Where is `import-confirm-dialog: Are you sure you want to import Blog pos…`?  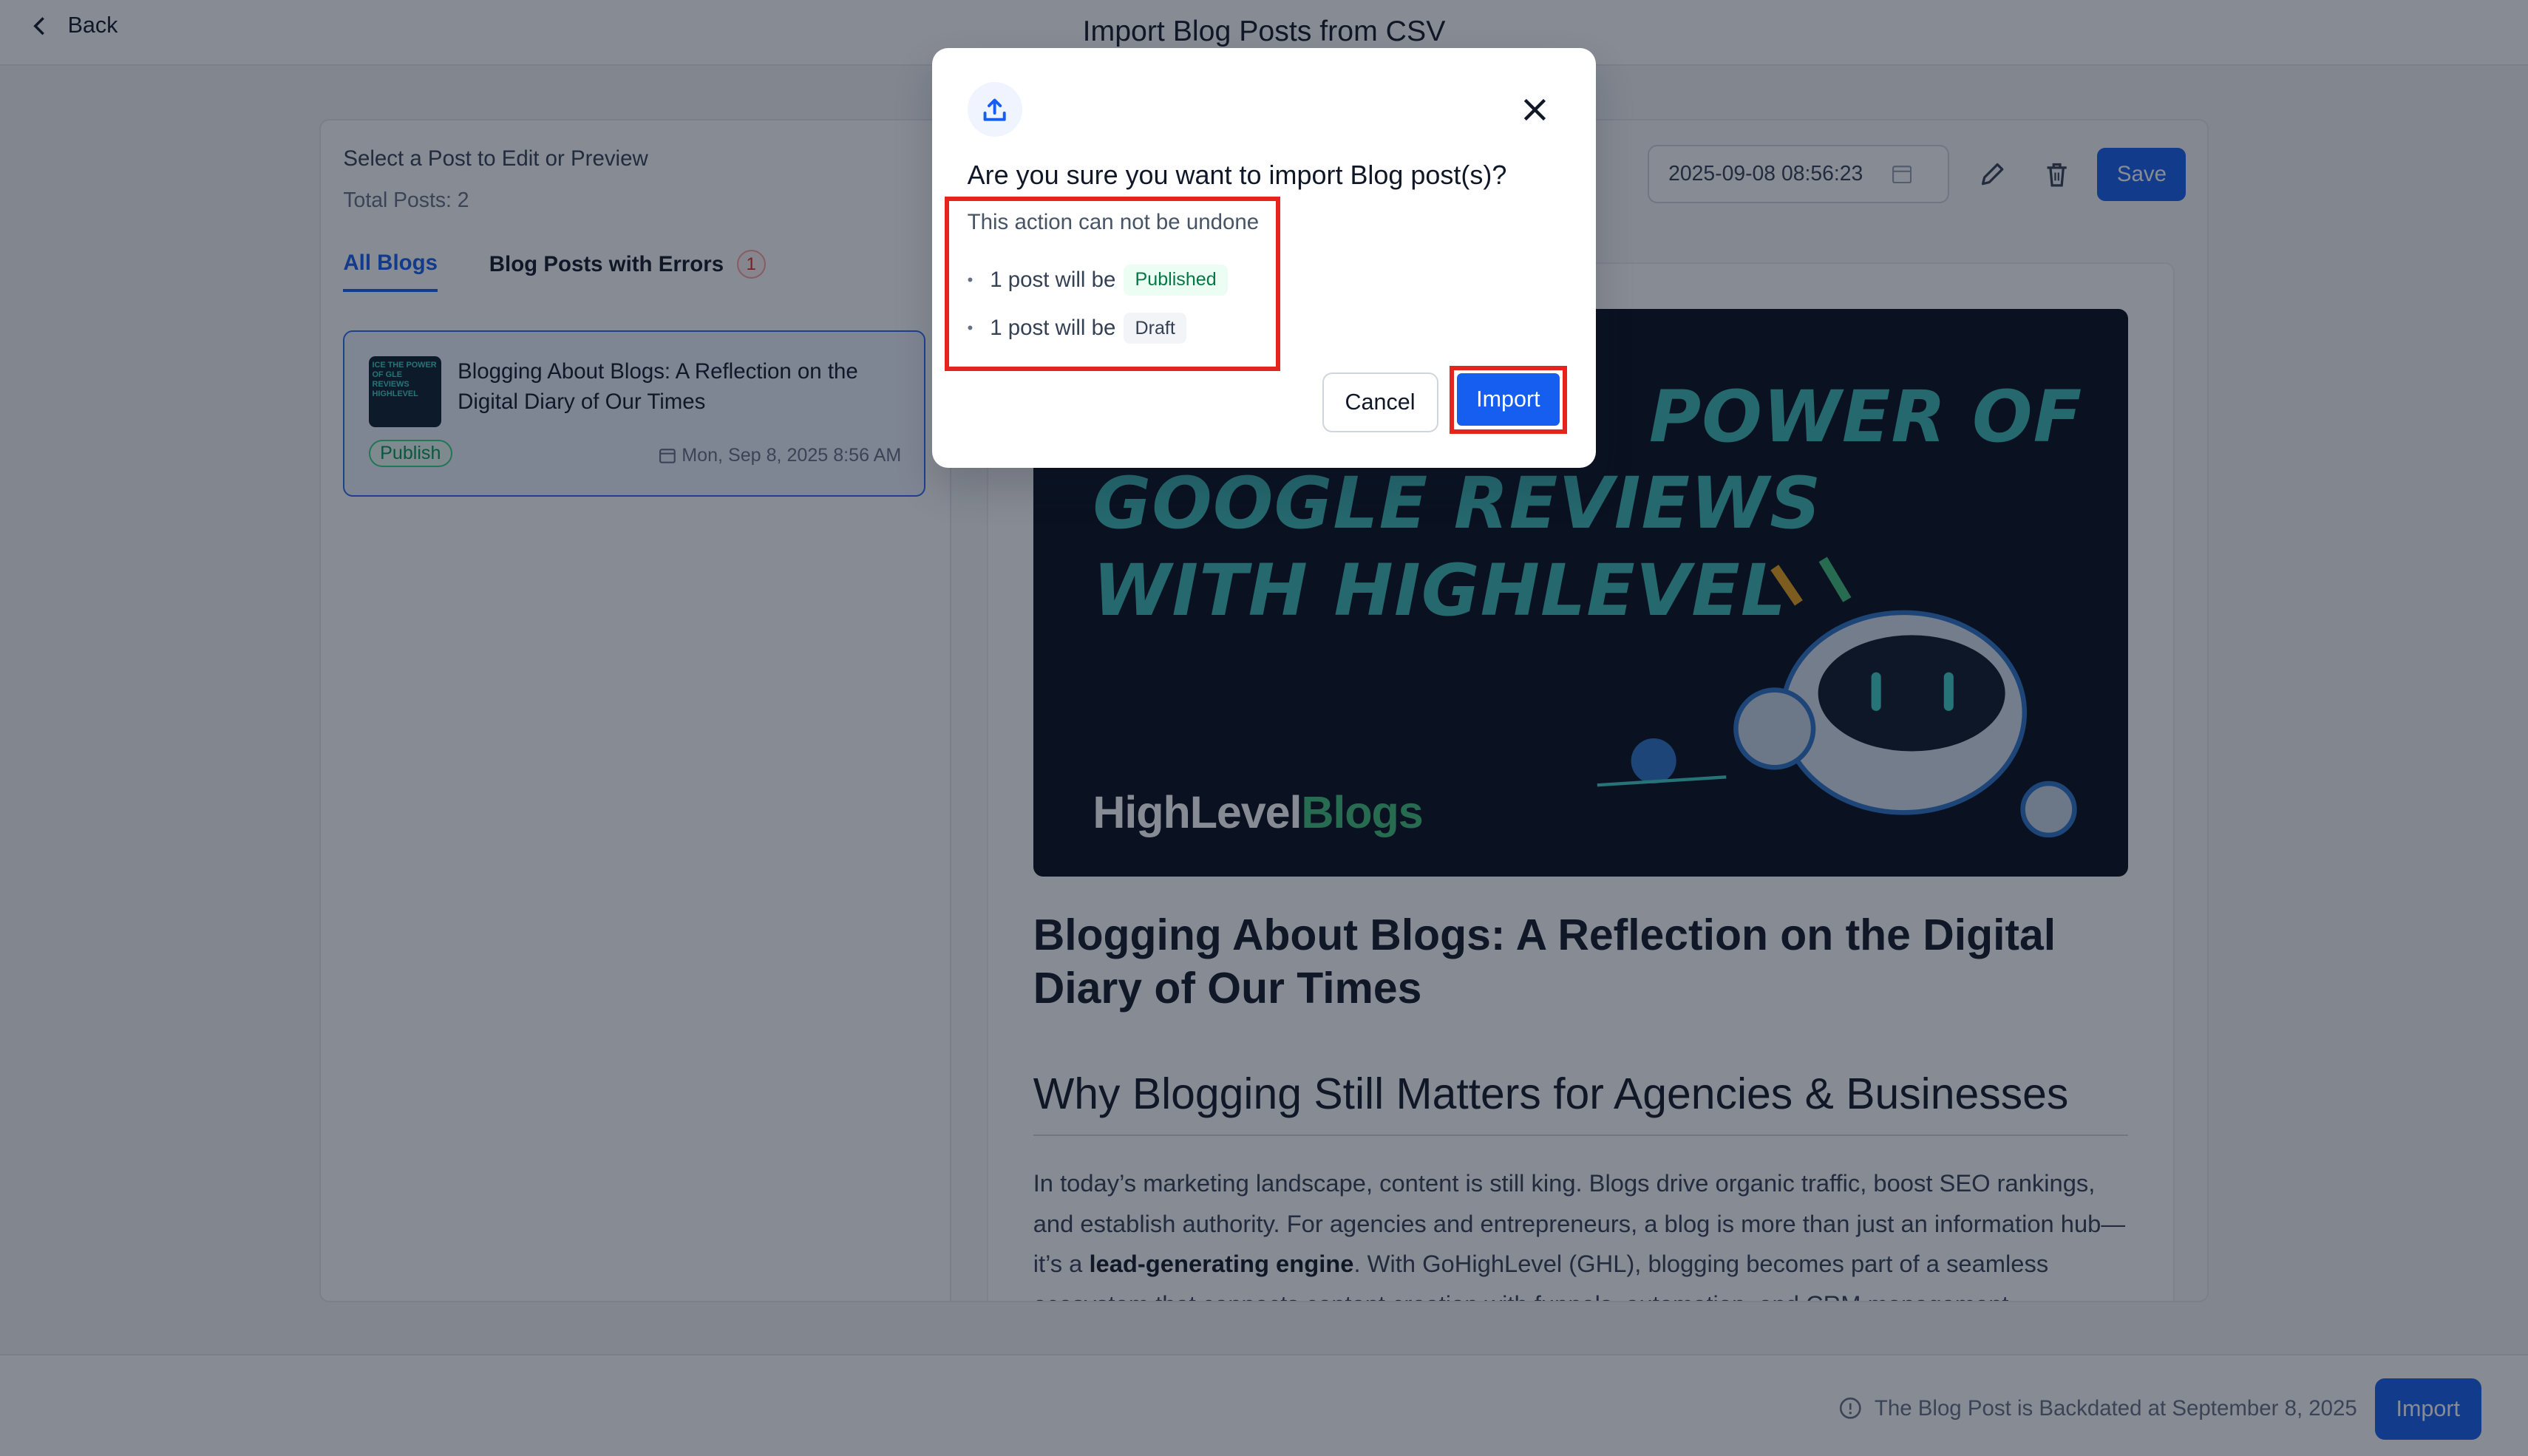 import-confirm-dialog: Are you sure you want to import Blog pos… is located at coordinates (1264, 258).